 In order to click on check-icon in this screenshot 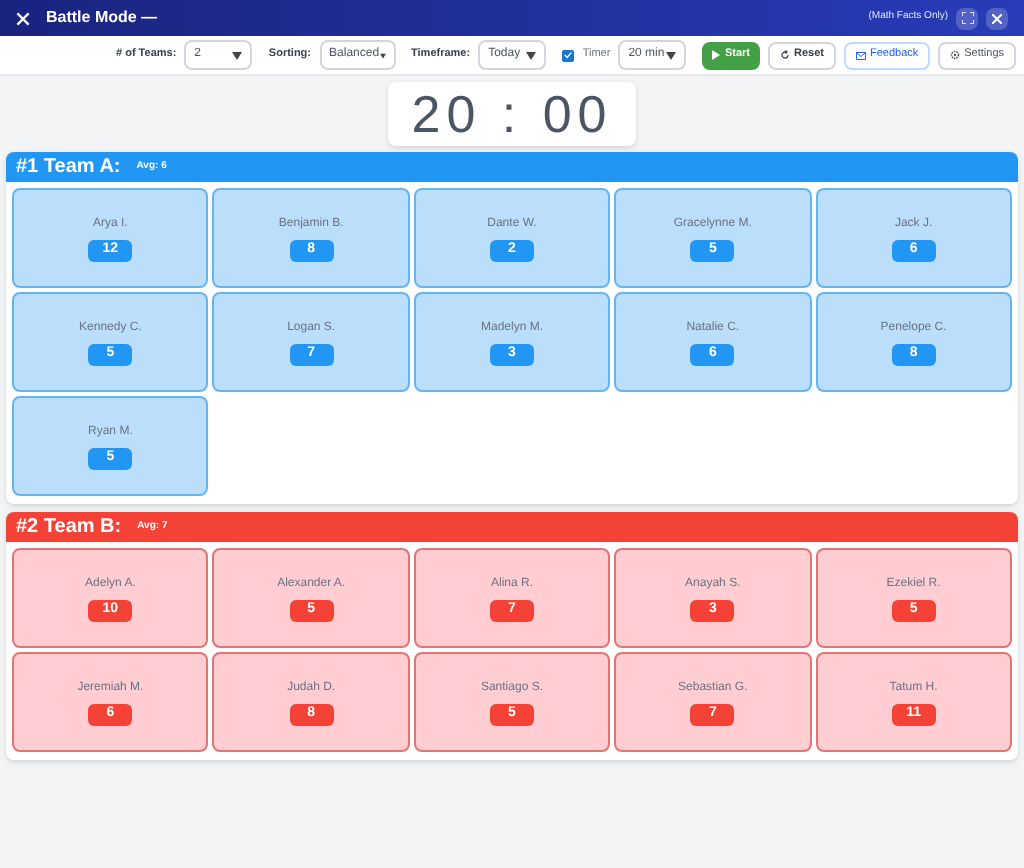, I will do `click(568, 55)`.